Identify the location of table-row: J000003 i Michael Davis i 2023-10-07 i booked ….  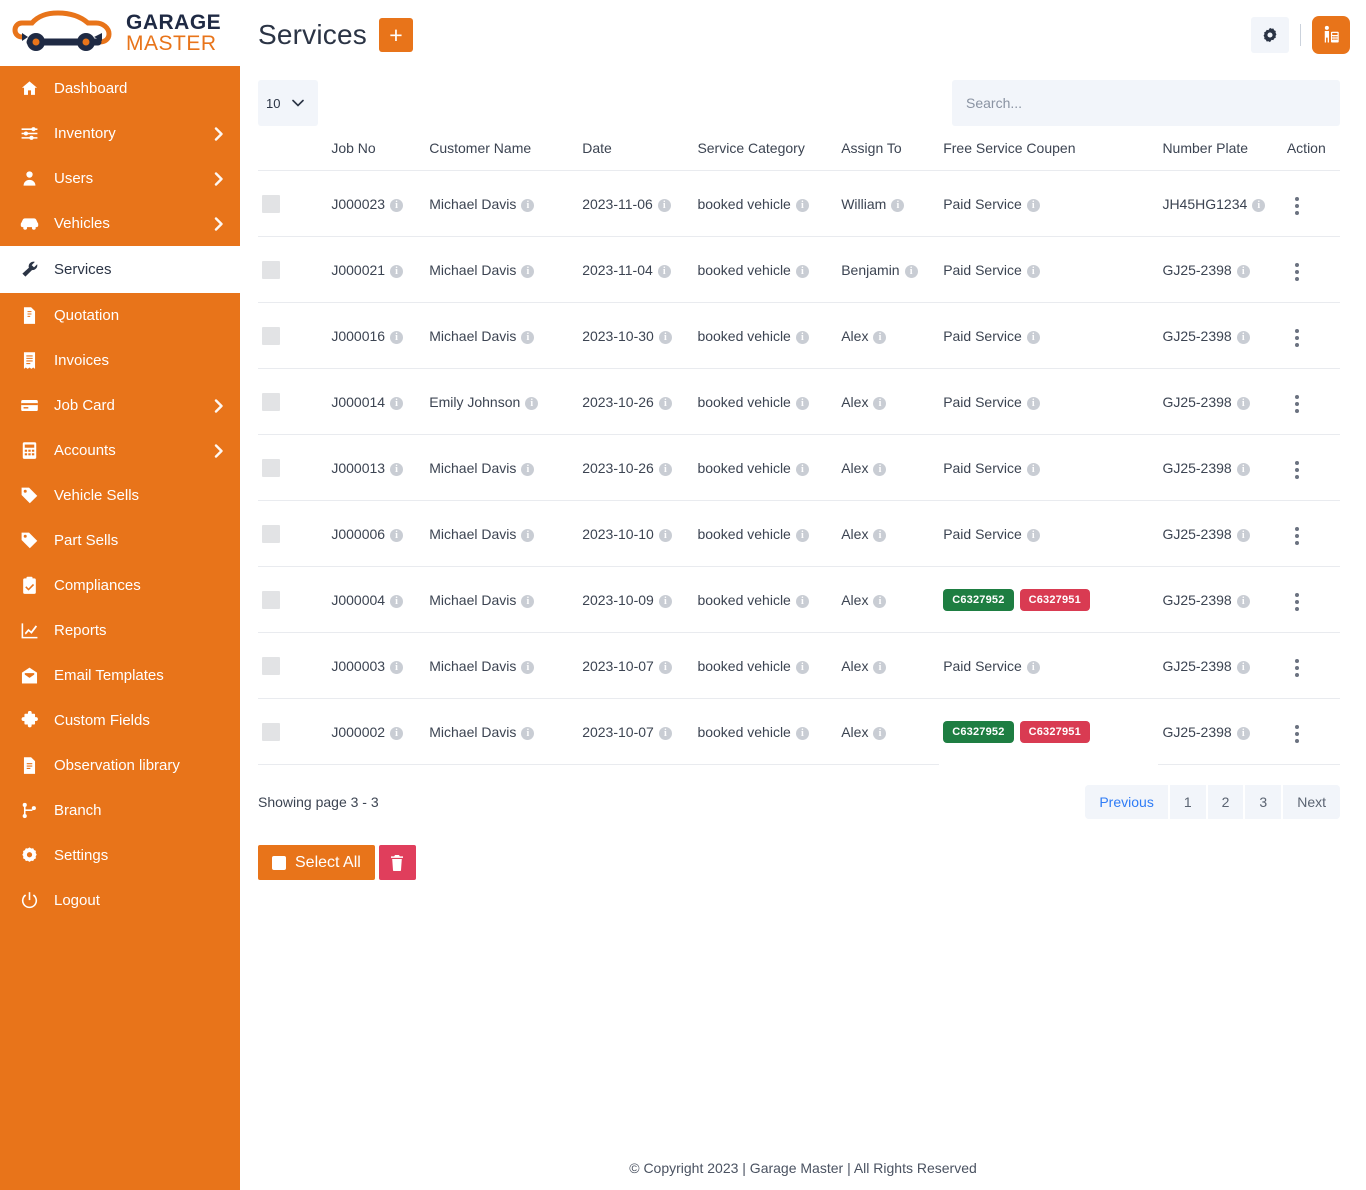
(799, 665).